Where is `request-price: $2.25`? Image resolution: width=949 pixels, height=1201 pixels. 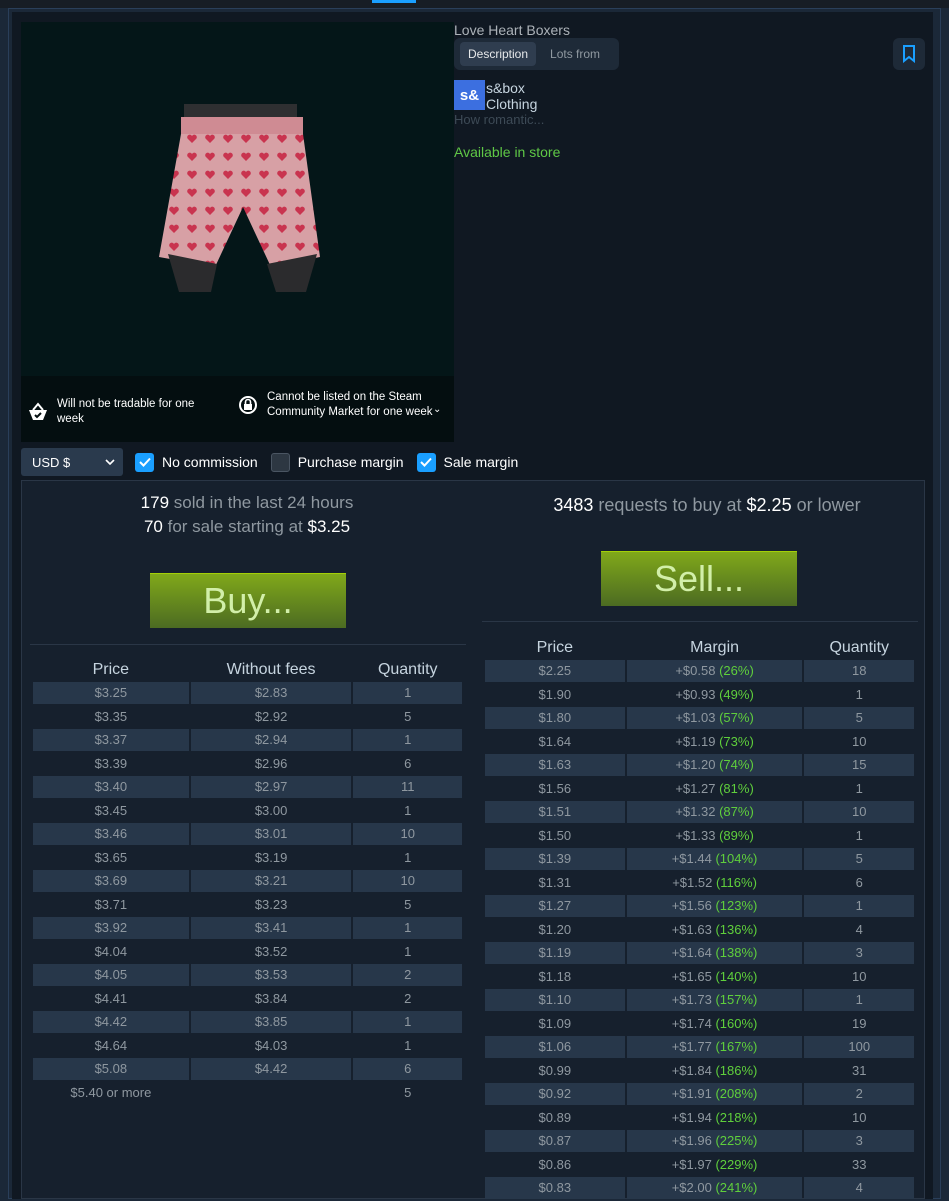
request-price: $2.25 is located at coordinates (769, 505).